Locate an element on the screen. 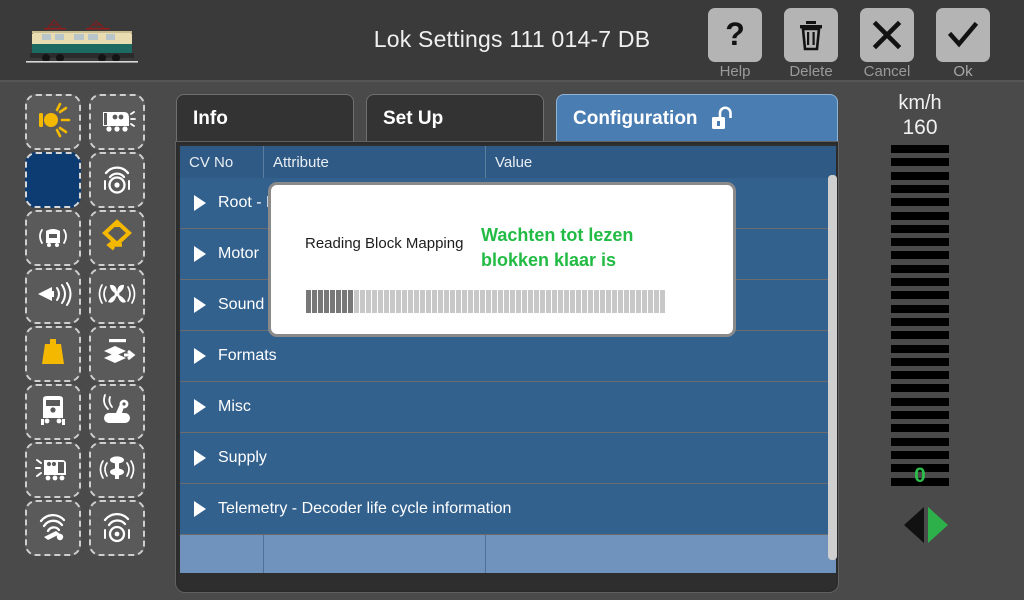  light-sun-icon is located at coordinates (53, 122).